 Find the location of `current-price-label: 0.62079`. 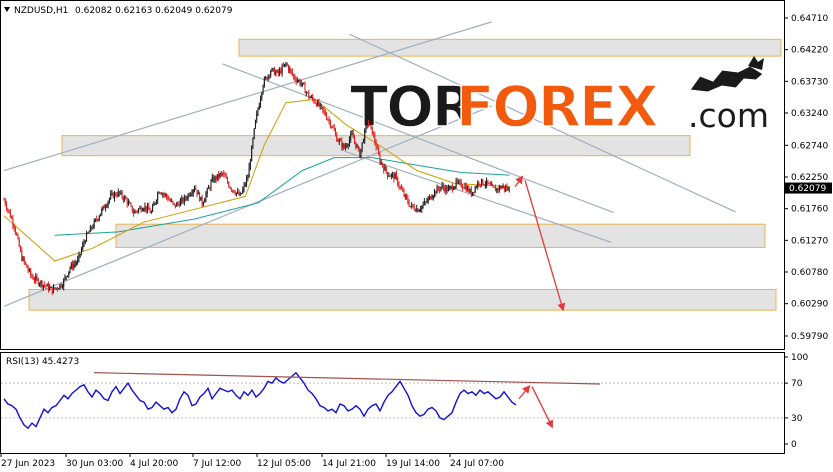

current-price-label: 0.62079 is located at coordinates (807, 189).